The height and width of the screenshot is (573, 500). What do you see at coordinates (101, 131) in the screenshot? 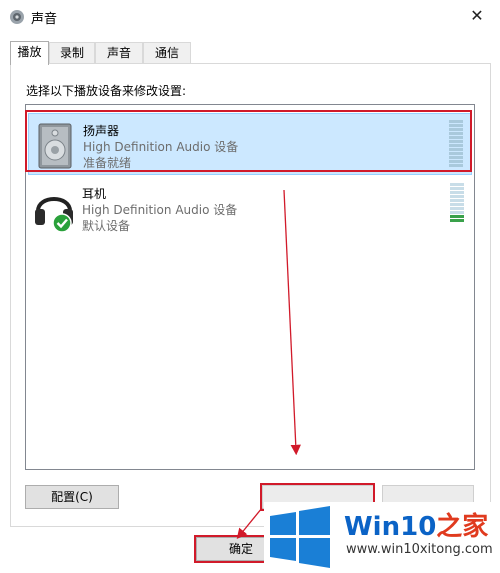
I see `device-name: 扬声器` at bounding box center [101, 131].